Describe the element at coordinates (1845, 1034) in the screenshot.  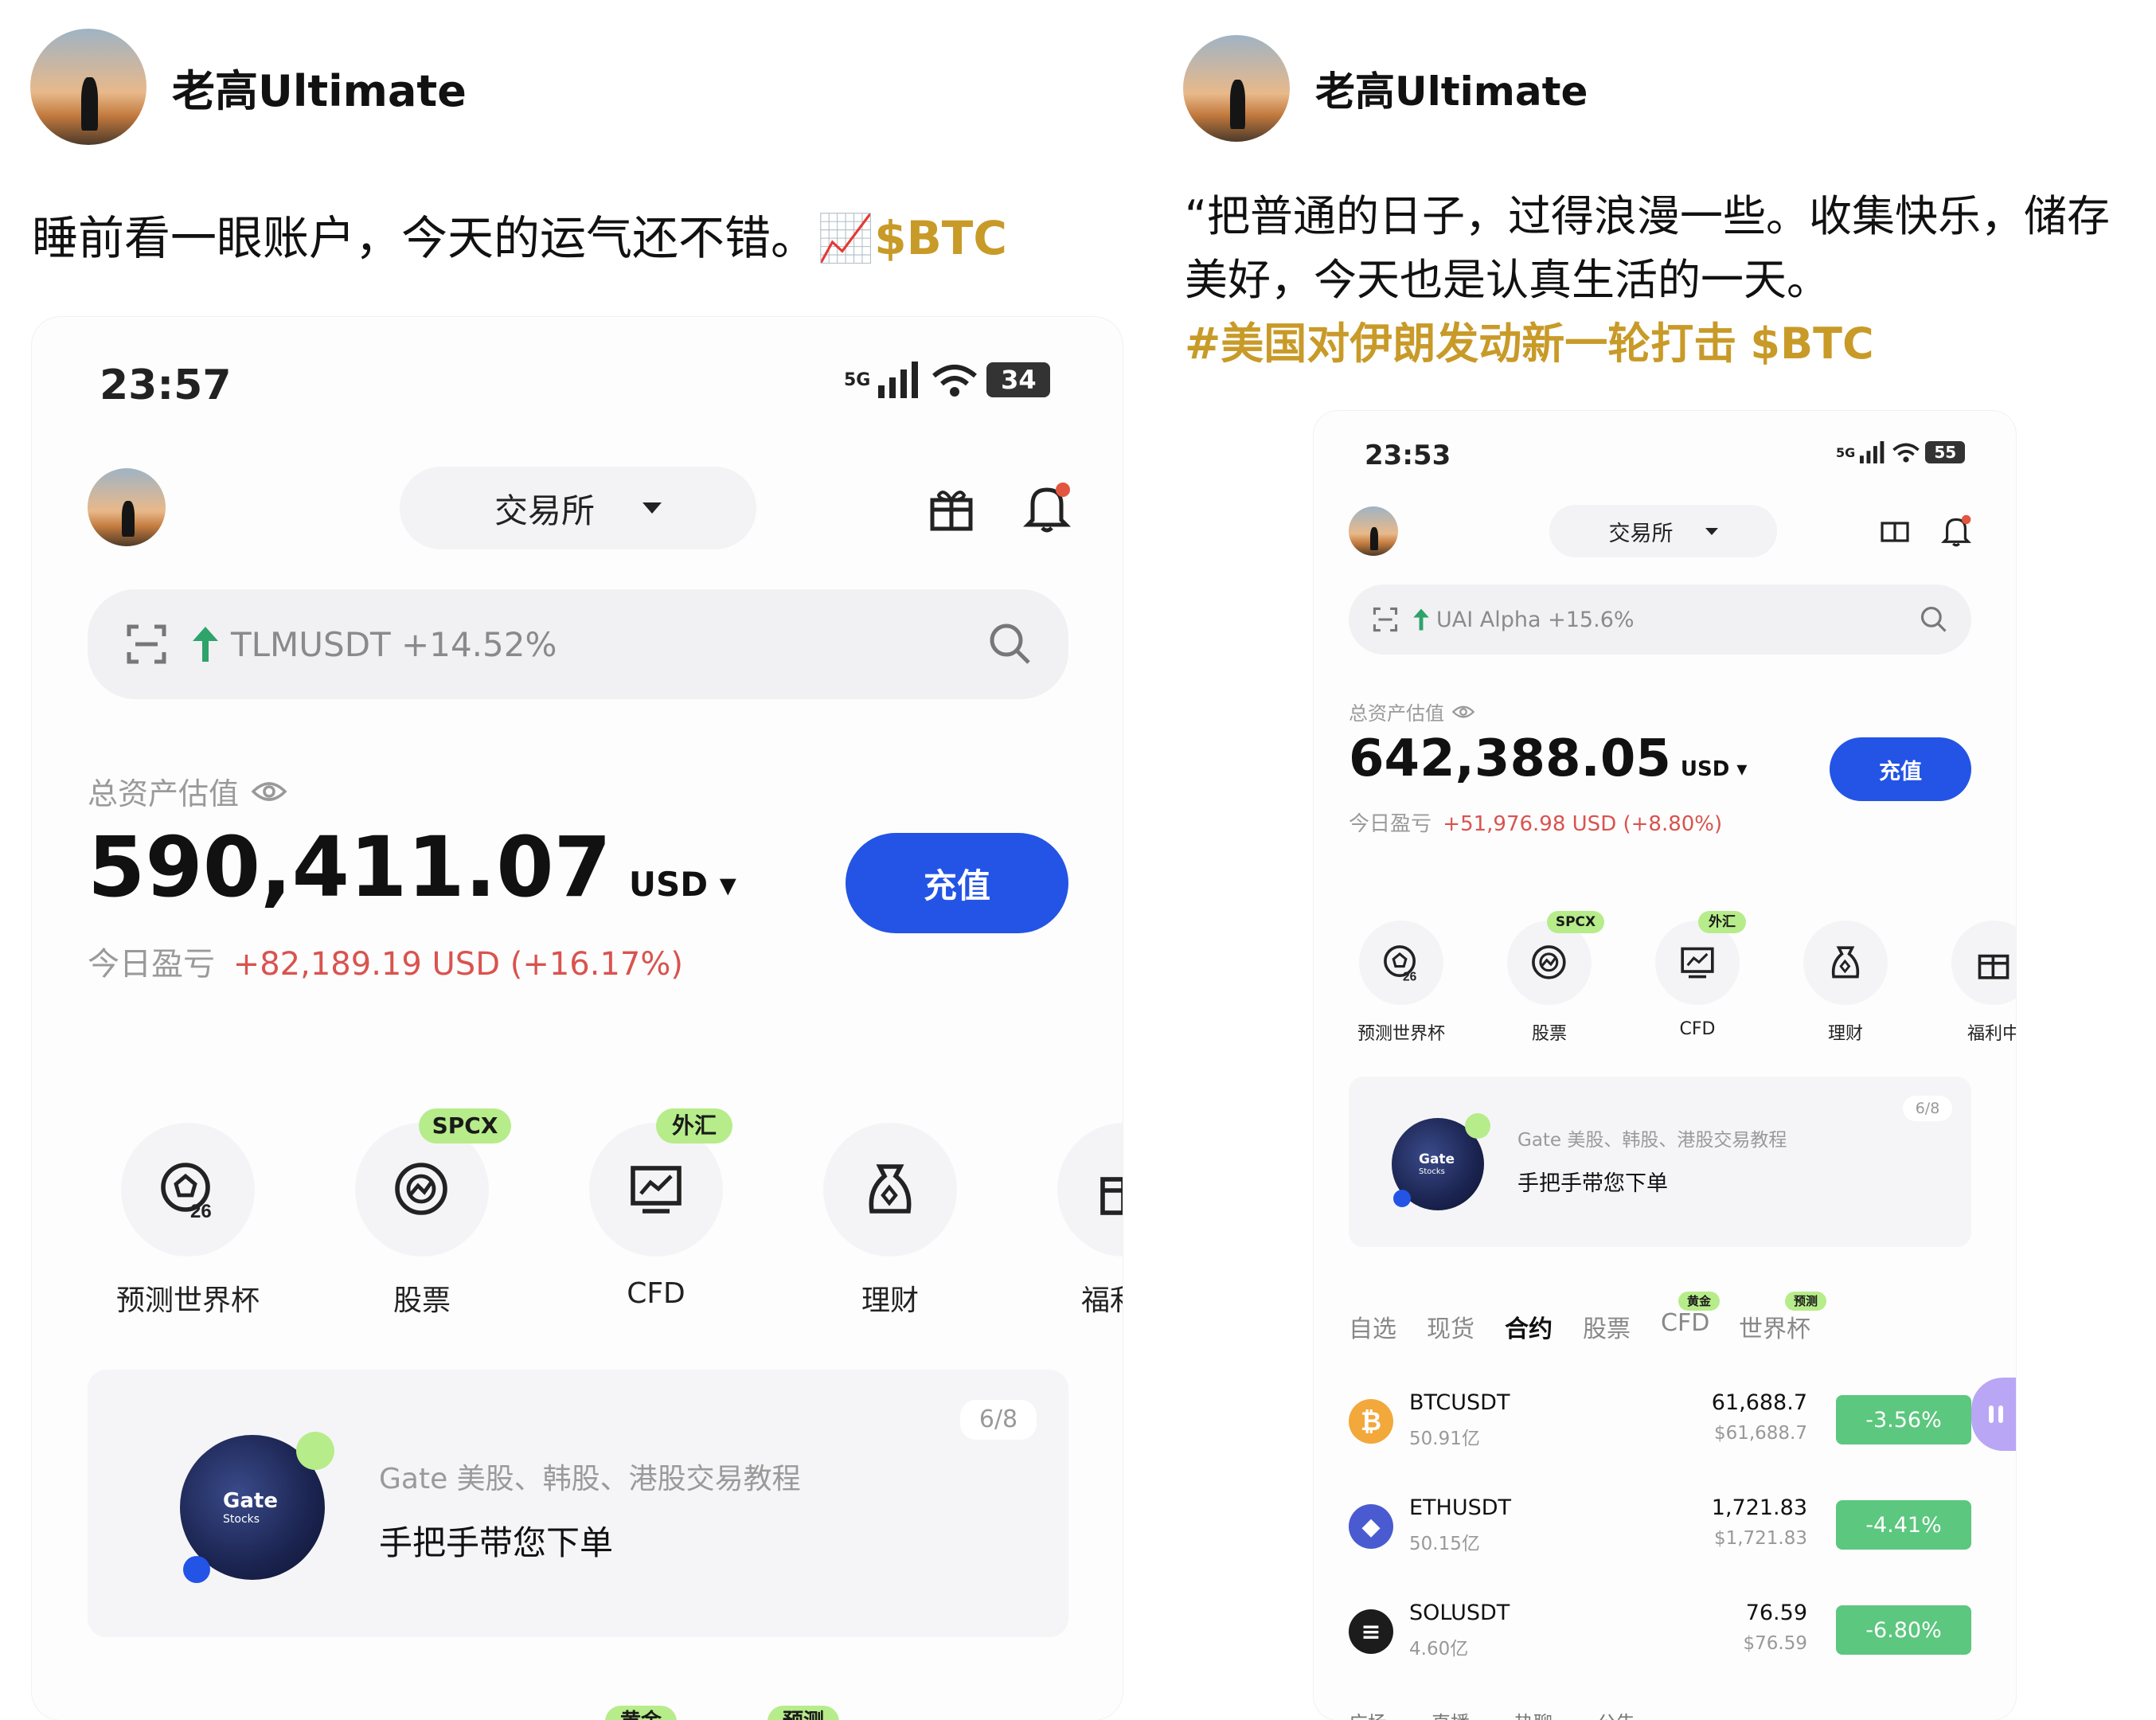
I see `quick-label: 理财` at that location.